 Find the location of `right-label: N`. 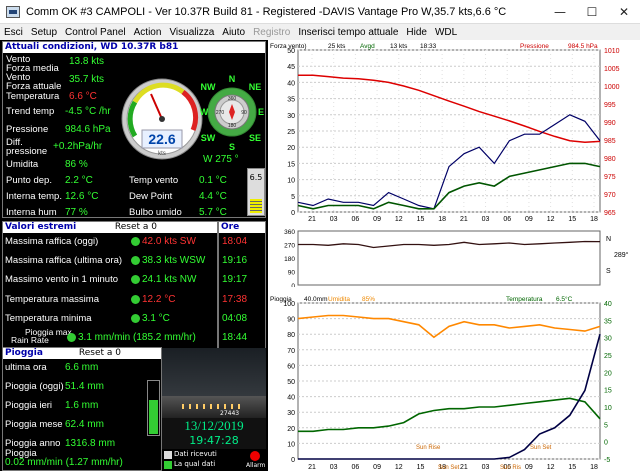

right-label: N is located at coordinates (608, 239).